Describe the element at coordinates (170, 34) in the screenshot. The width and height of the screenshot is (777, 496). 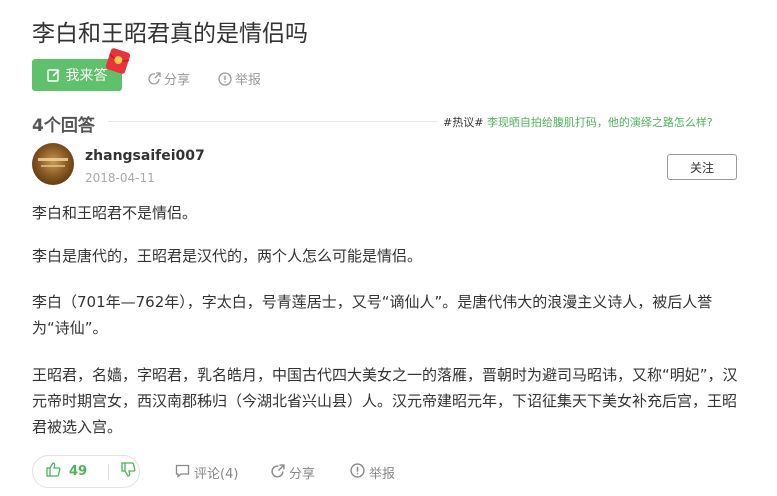
I see `question-title: 李白和王昭君真的是情侣吗` at that location.